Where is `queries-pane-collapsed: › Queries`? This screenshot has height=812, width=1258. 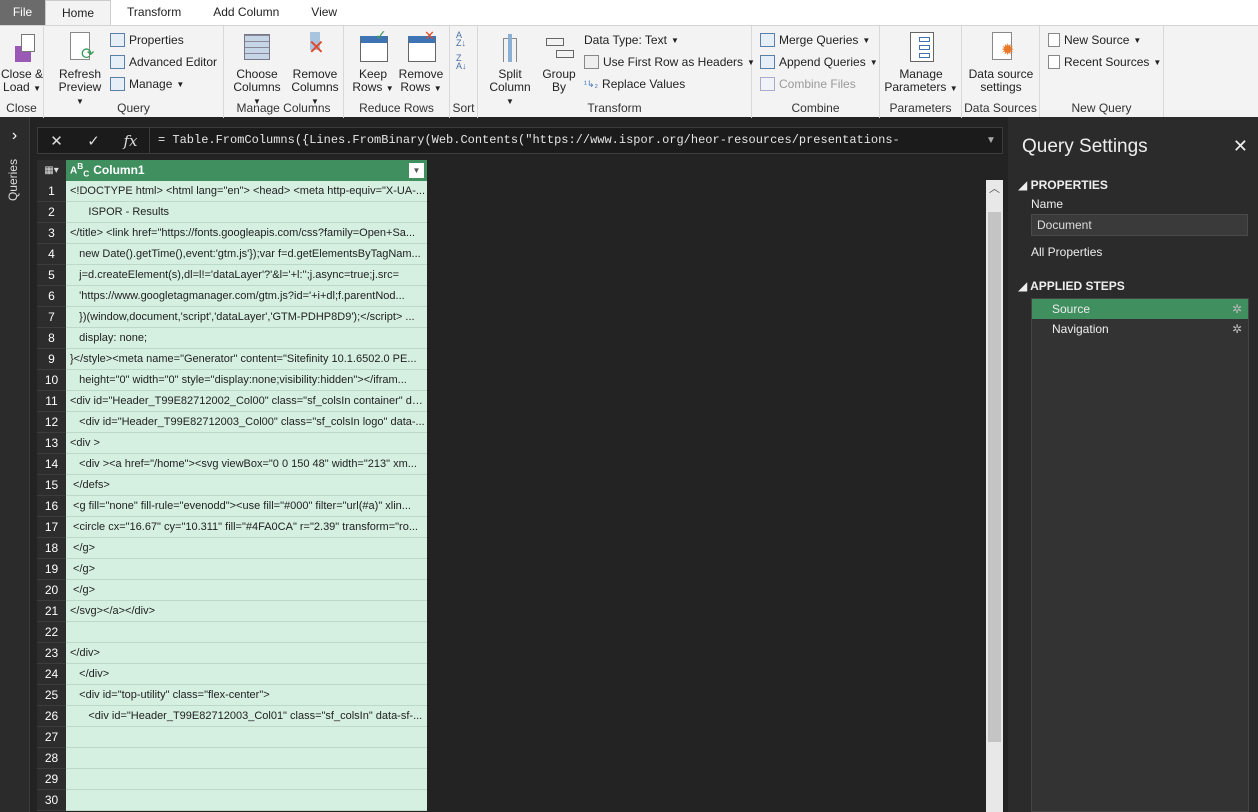 queries-pane-collapsed: › Queries is located at coordinates (15, 464).